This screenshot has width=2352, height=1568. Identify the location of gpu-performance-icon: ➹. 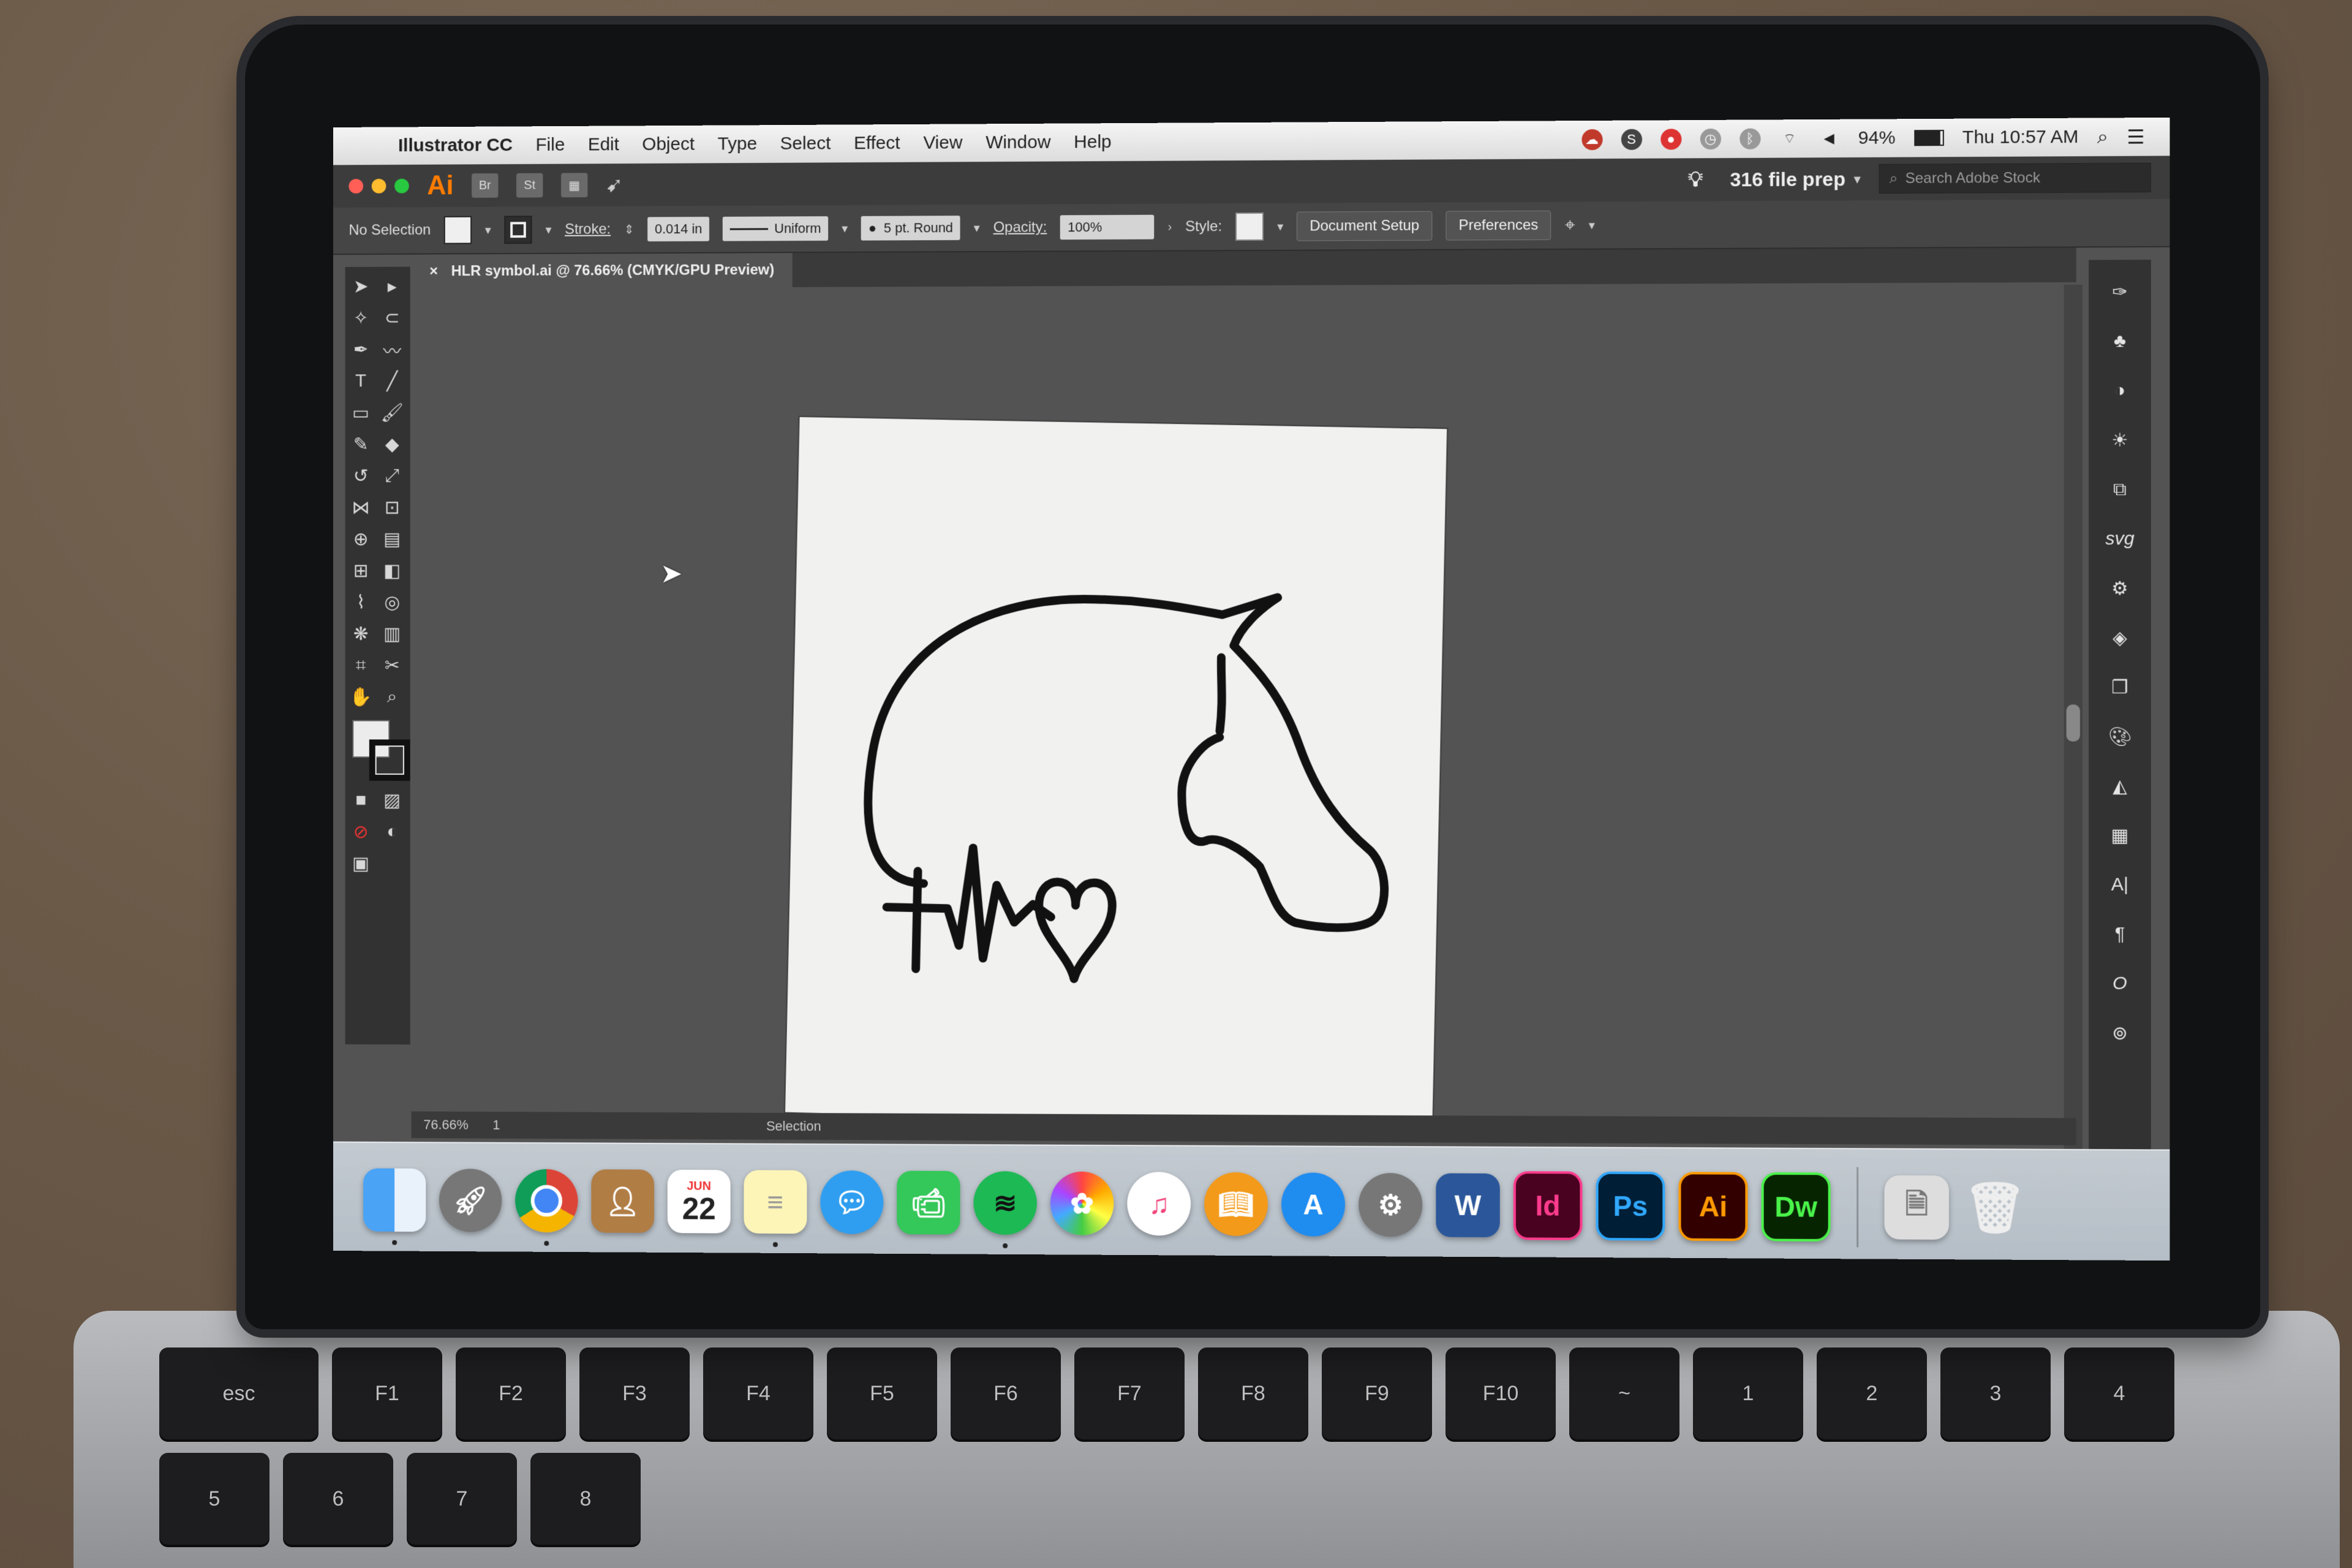
(615, 185).